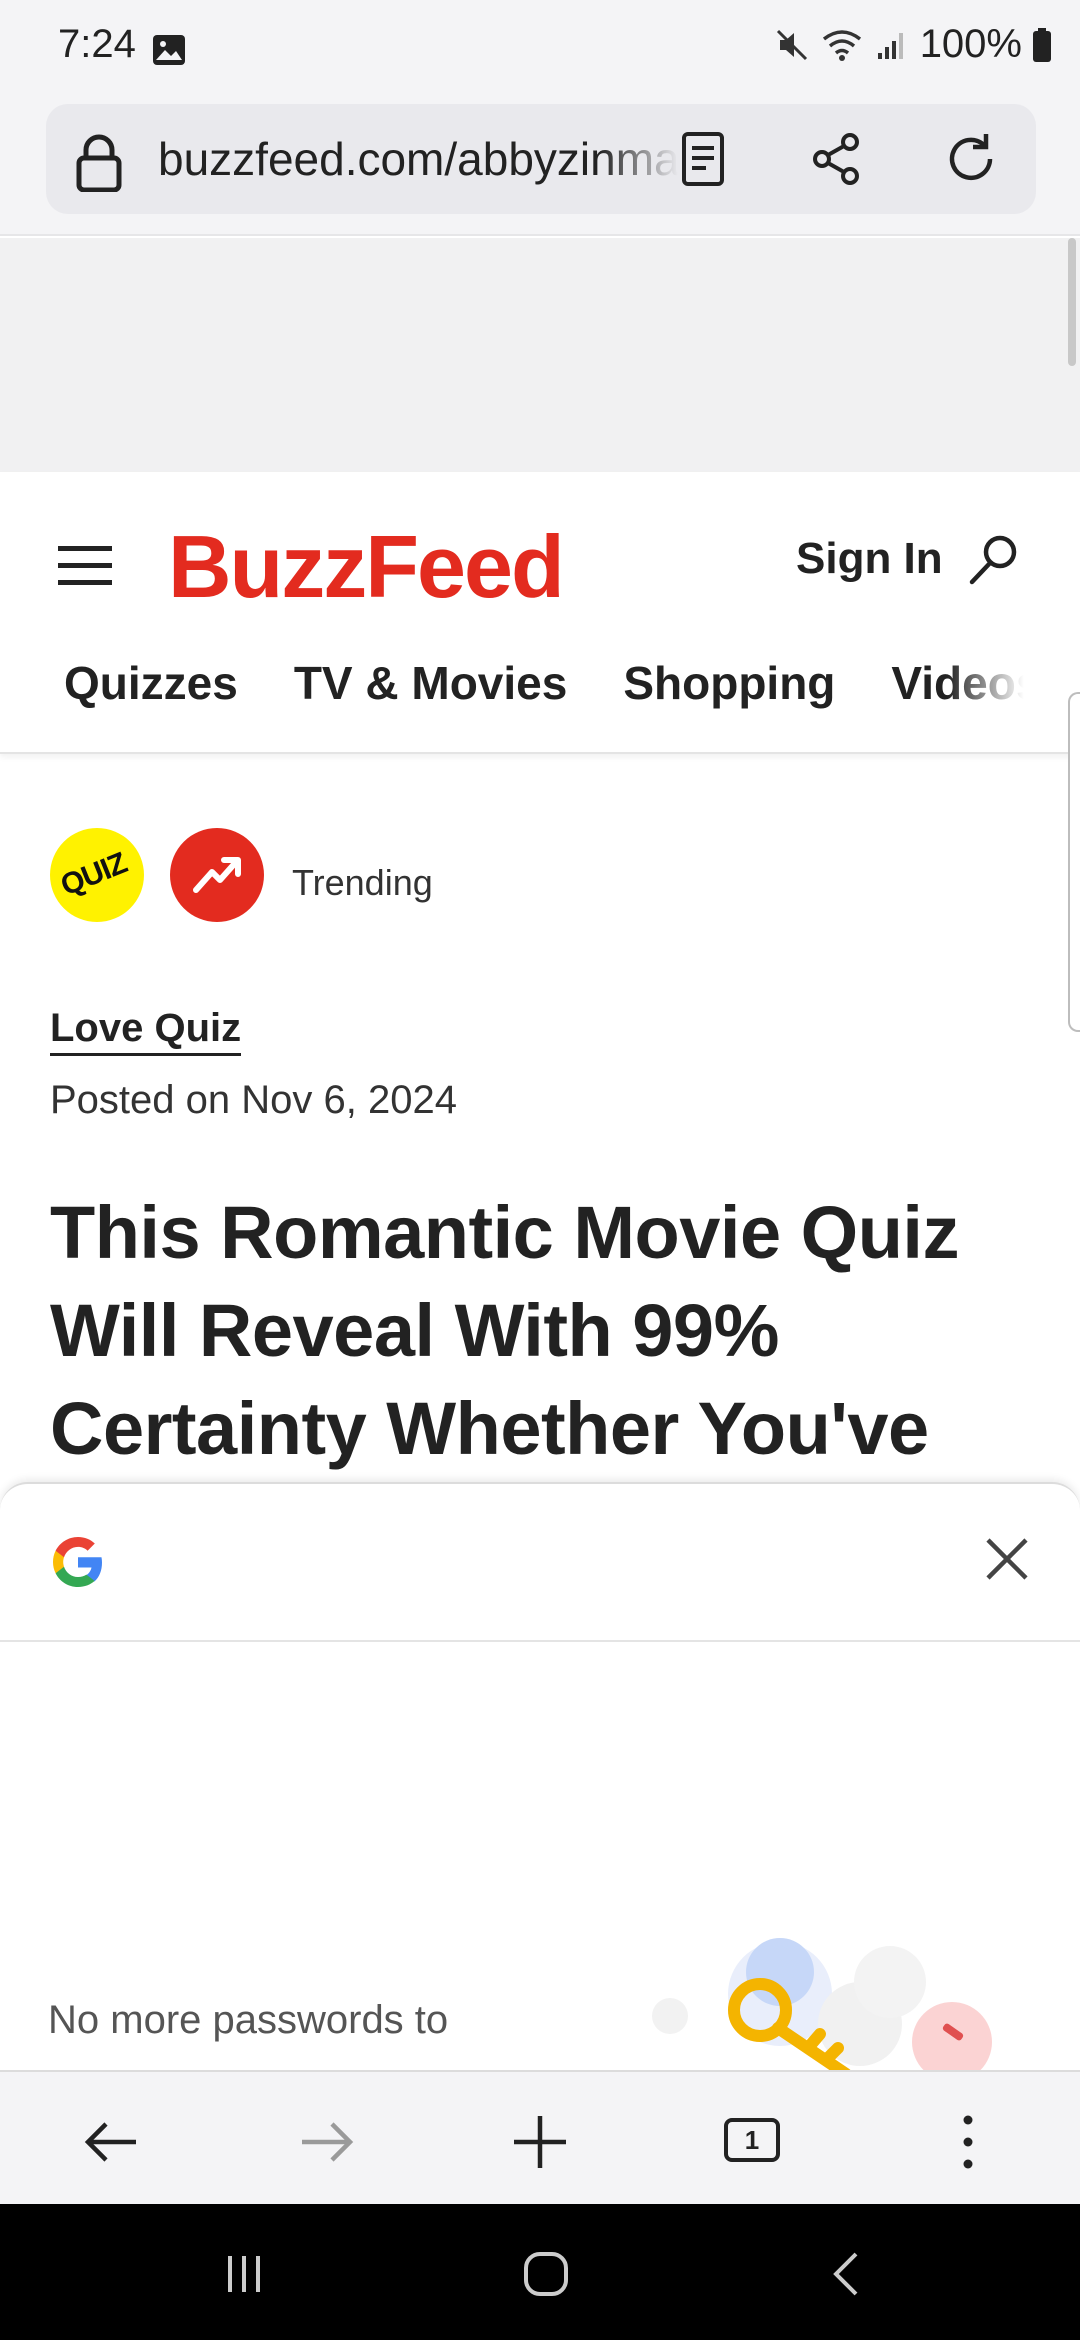 This screenshot has width=1080, height=2340. Describe the element at coordinates (99, 163) in the screenshot. I see `lock-icon` at that location.